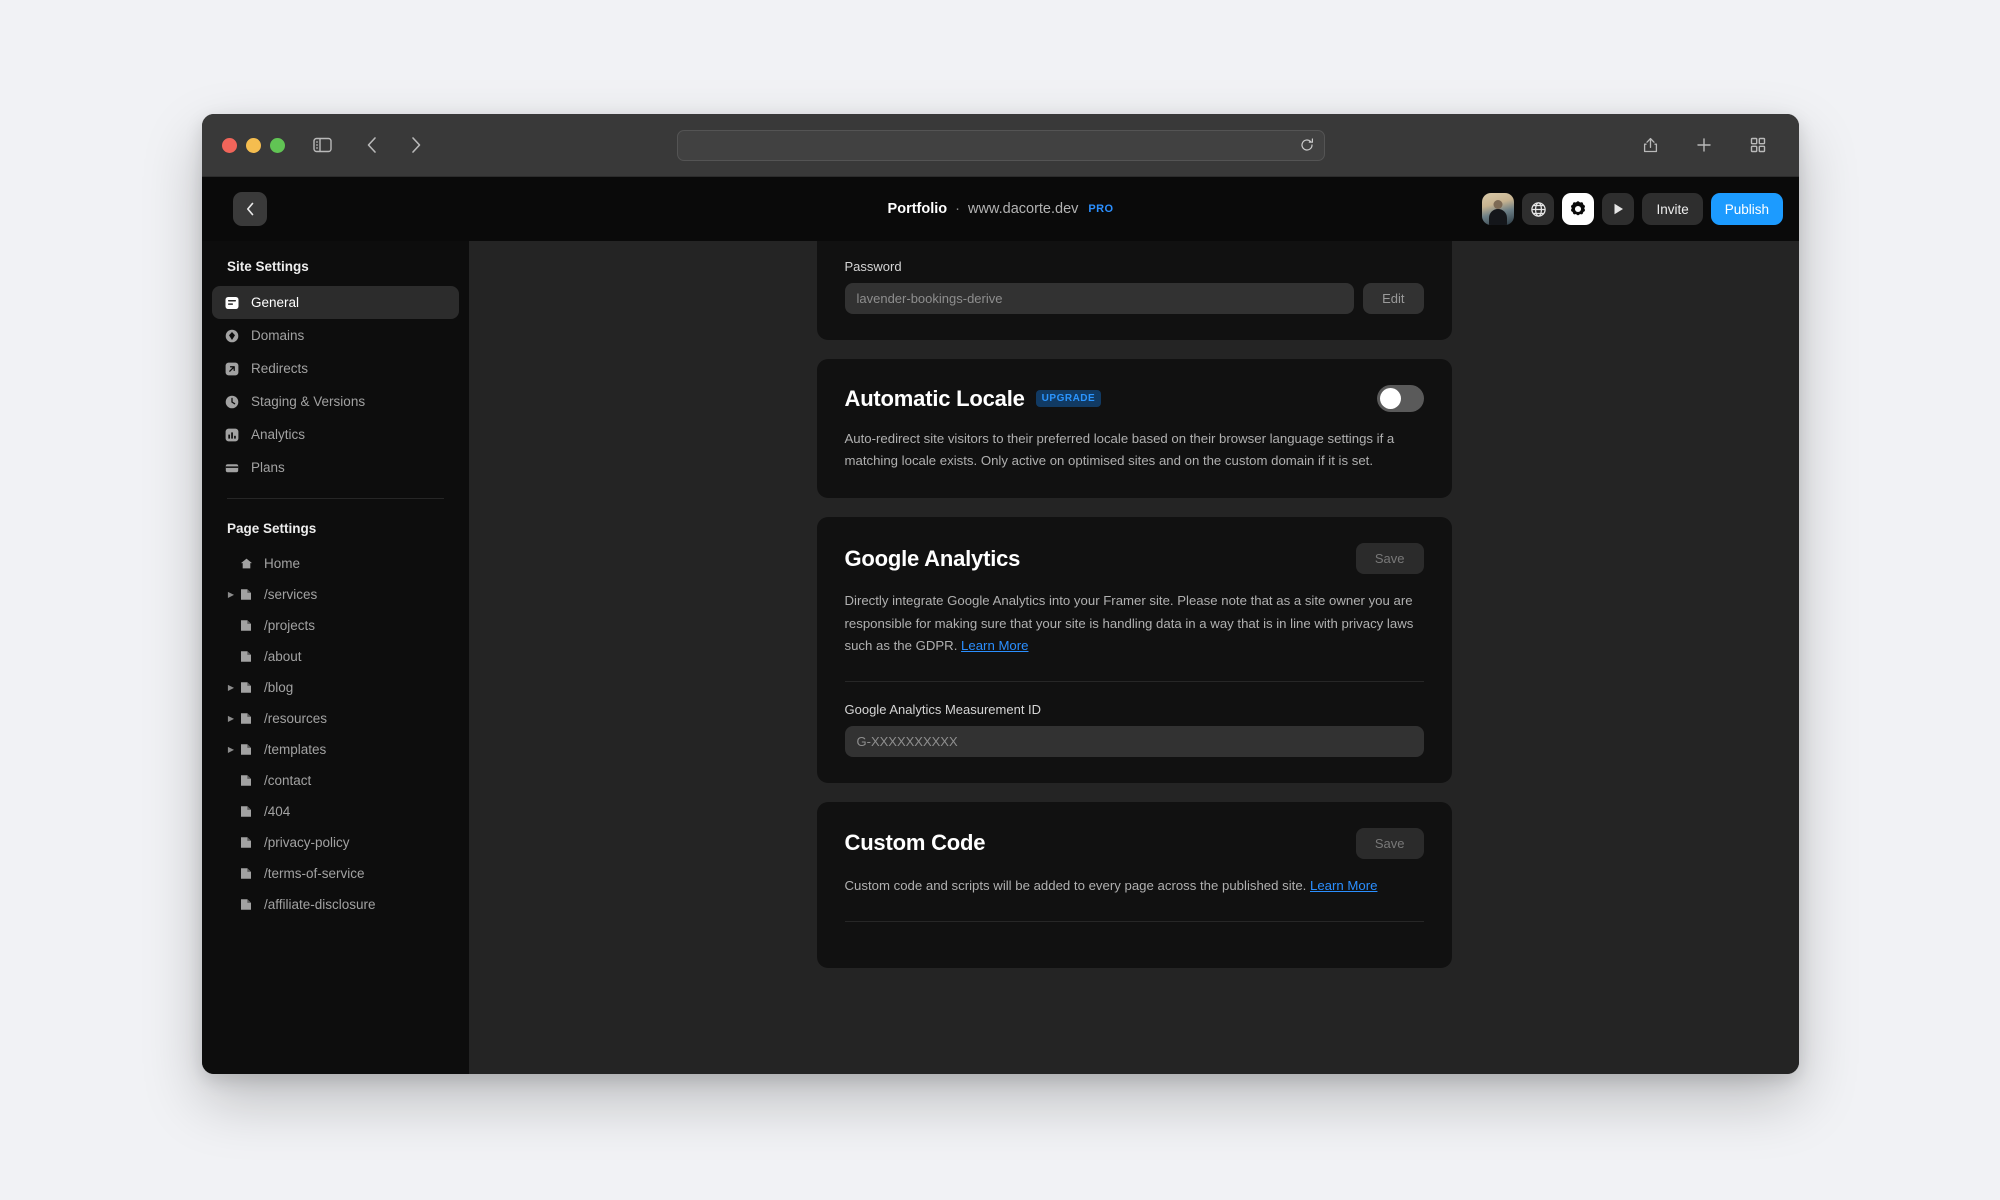  What do you see at coordinates (1393, 298) in the screenshot?
I see `edit-password-button: Edit` at bounding box center [1393, 298].